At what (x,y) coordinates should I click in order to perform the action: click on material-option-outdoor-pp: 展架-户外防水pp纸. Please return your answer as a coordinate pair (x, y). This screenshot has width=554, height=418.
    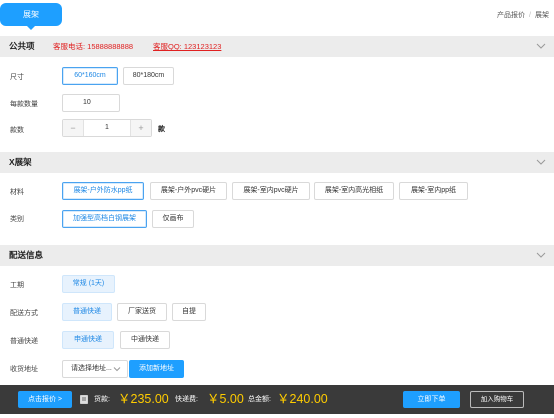
    Looking at the image, I should click on (103, 191).